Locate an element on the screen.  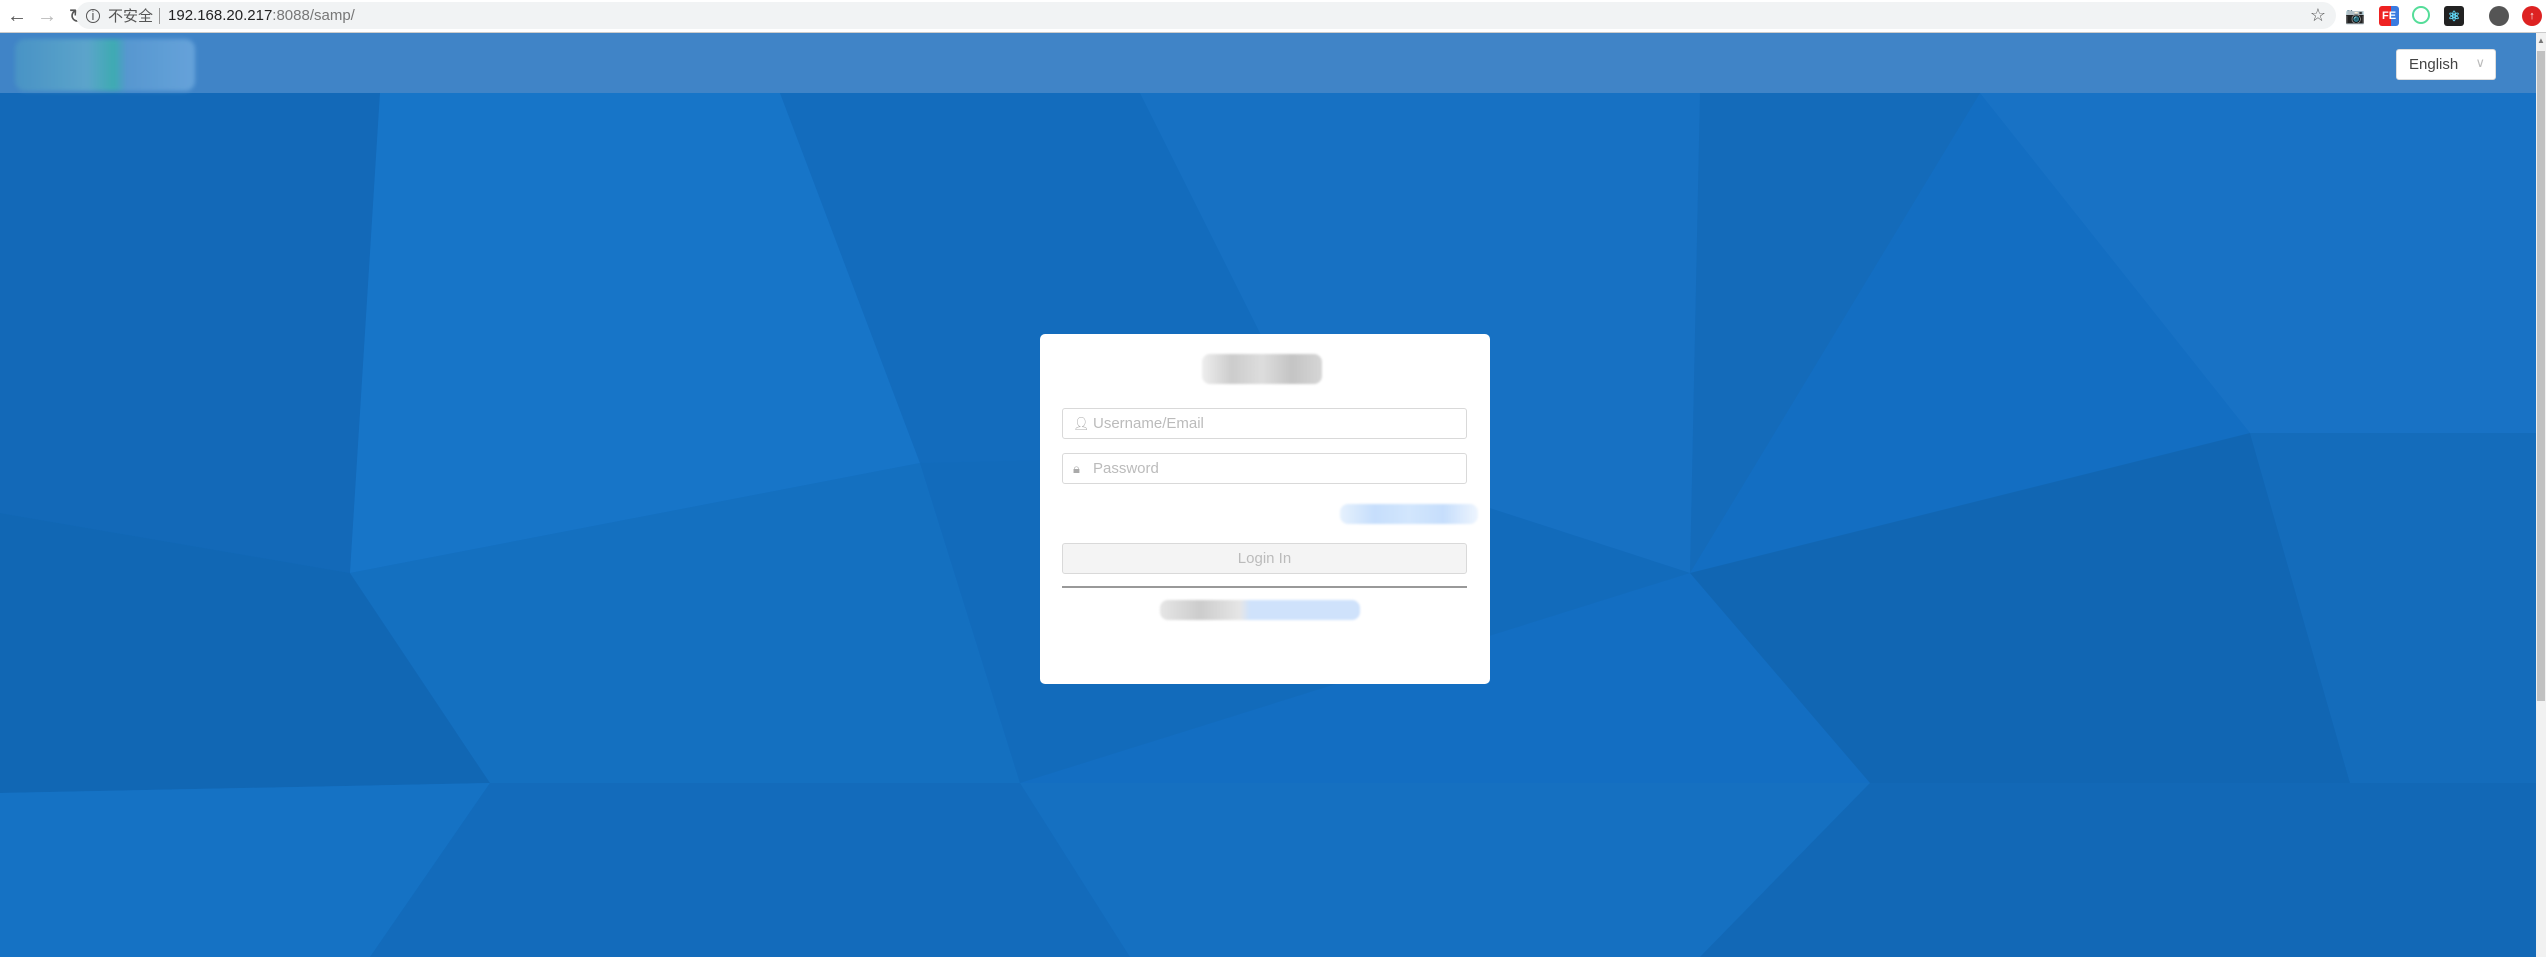
url-host: 192.168.20.217 is located at coordinates (220, 15).